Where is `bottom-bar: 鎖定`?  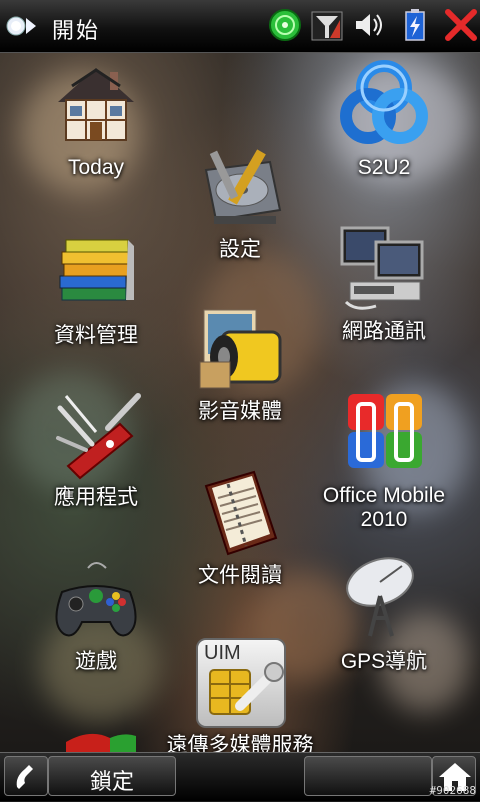 bottom-bar: 鎖定 is located at coordinates (240, 776).